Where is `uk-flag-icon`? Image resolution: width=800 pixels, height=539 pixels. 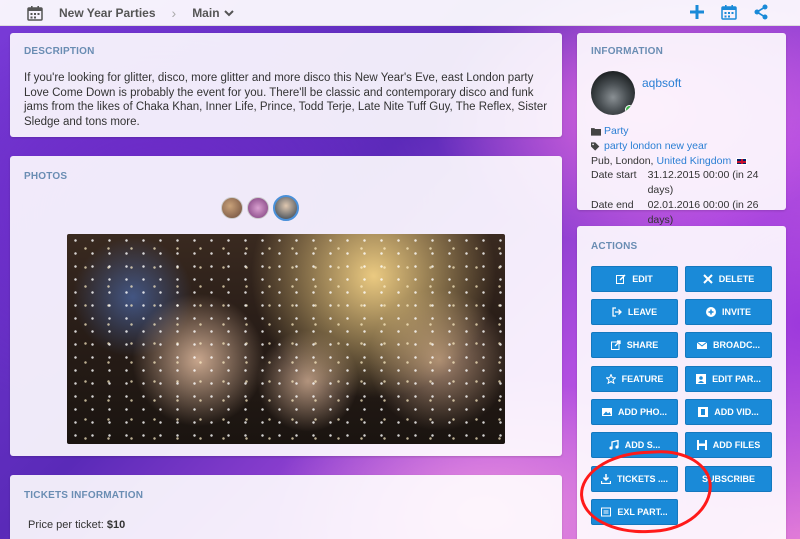
uk-flag-icon is located at coordinates (742, 161).